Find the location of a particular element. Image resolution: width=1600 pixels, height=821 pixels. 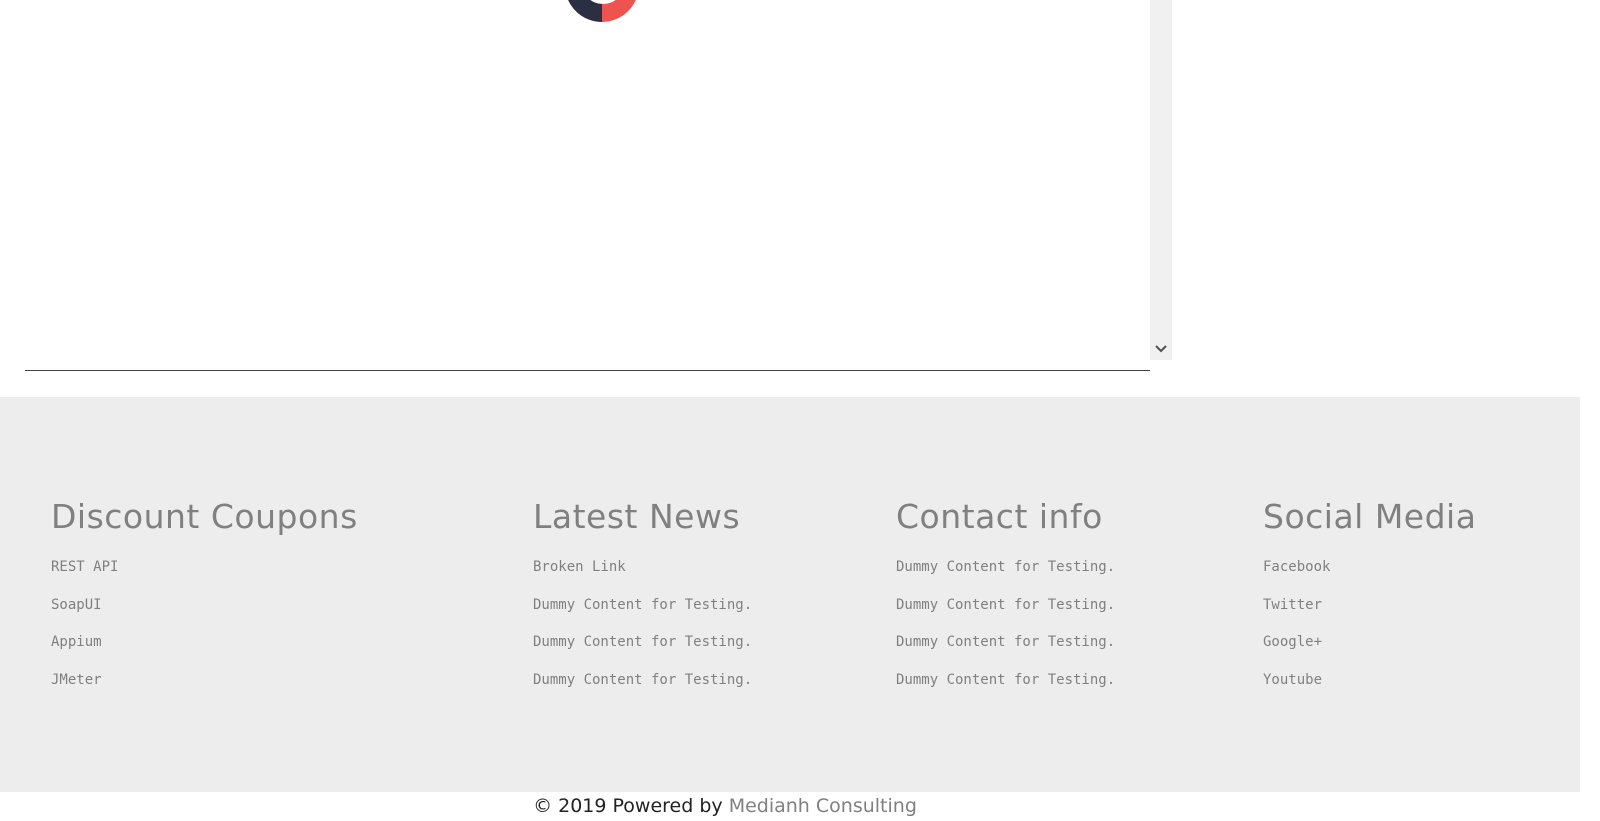

chevron-down-icon is located at coordinates (1161, 349).